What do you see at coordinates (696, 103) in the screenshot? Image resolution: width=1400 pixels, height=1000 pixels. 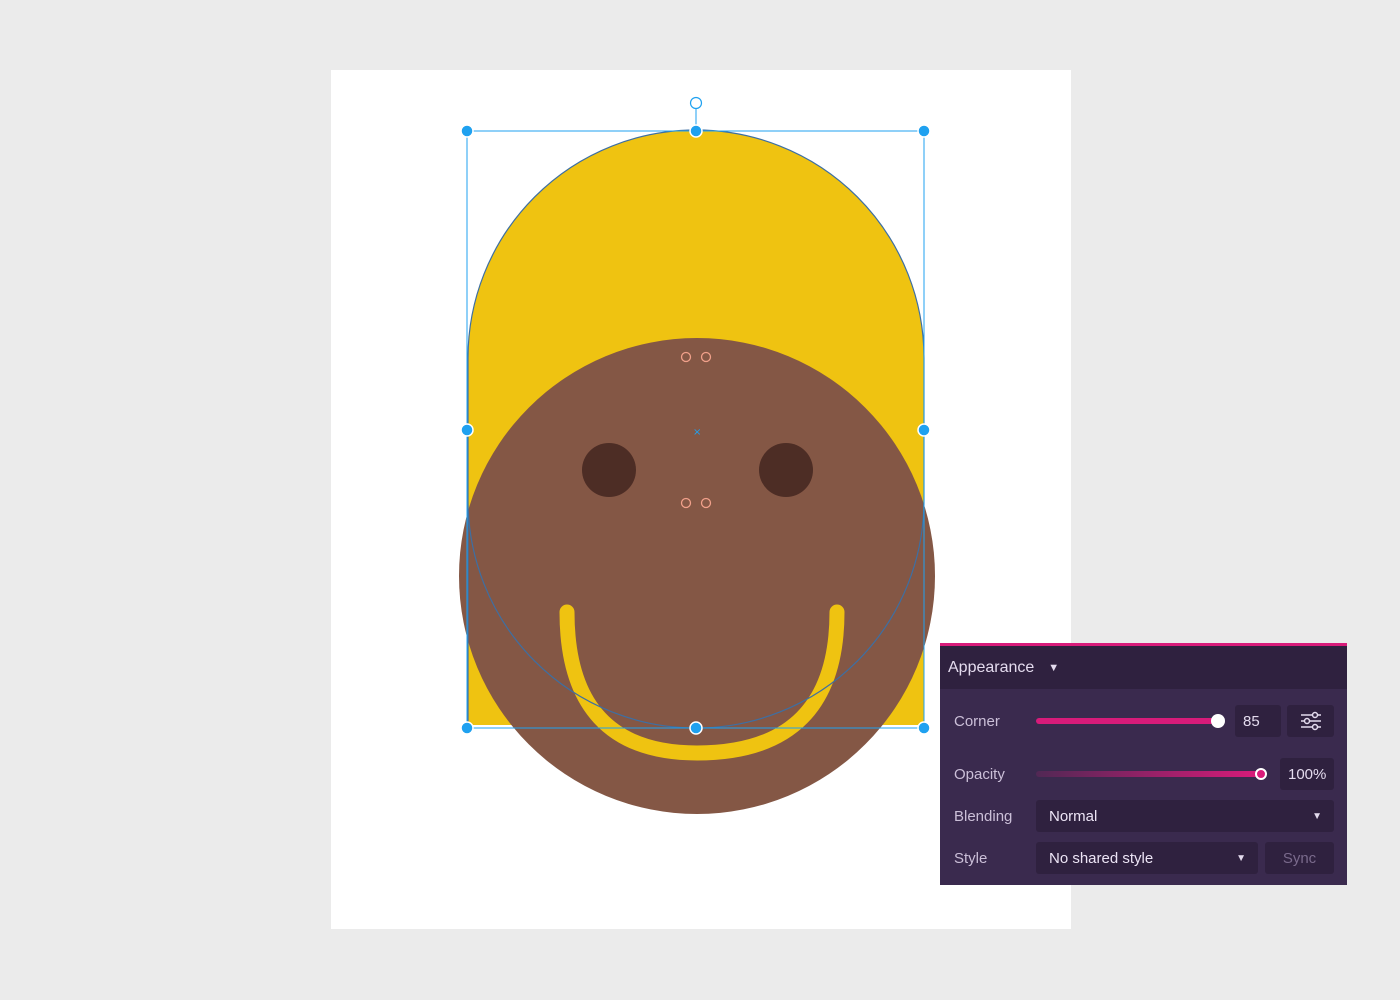 I see `rotation-handle` at bounding box center [696, 103].